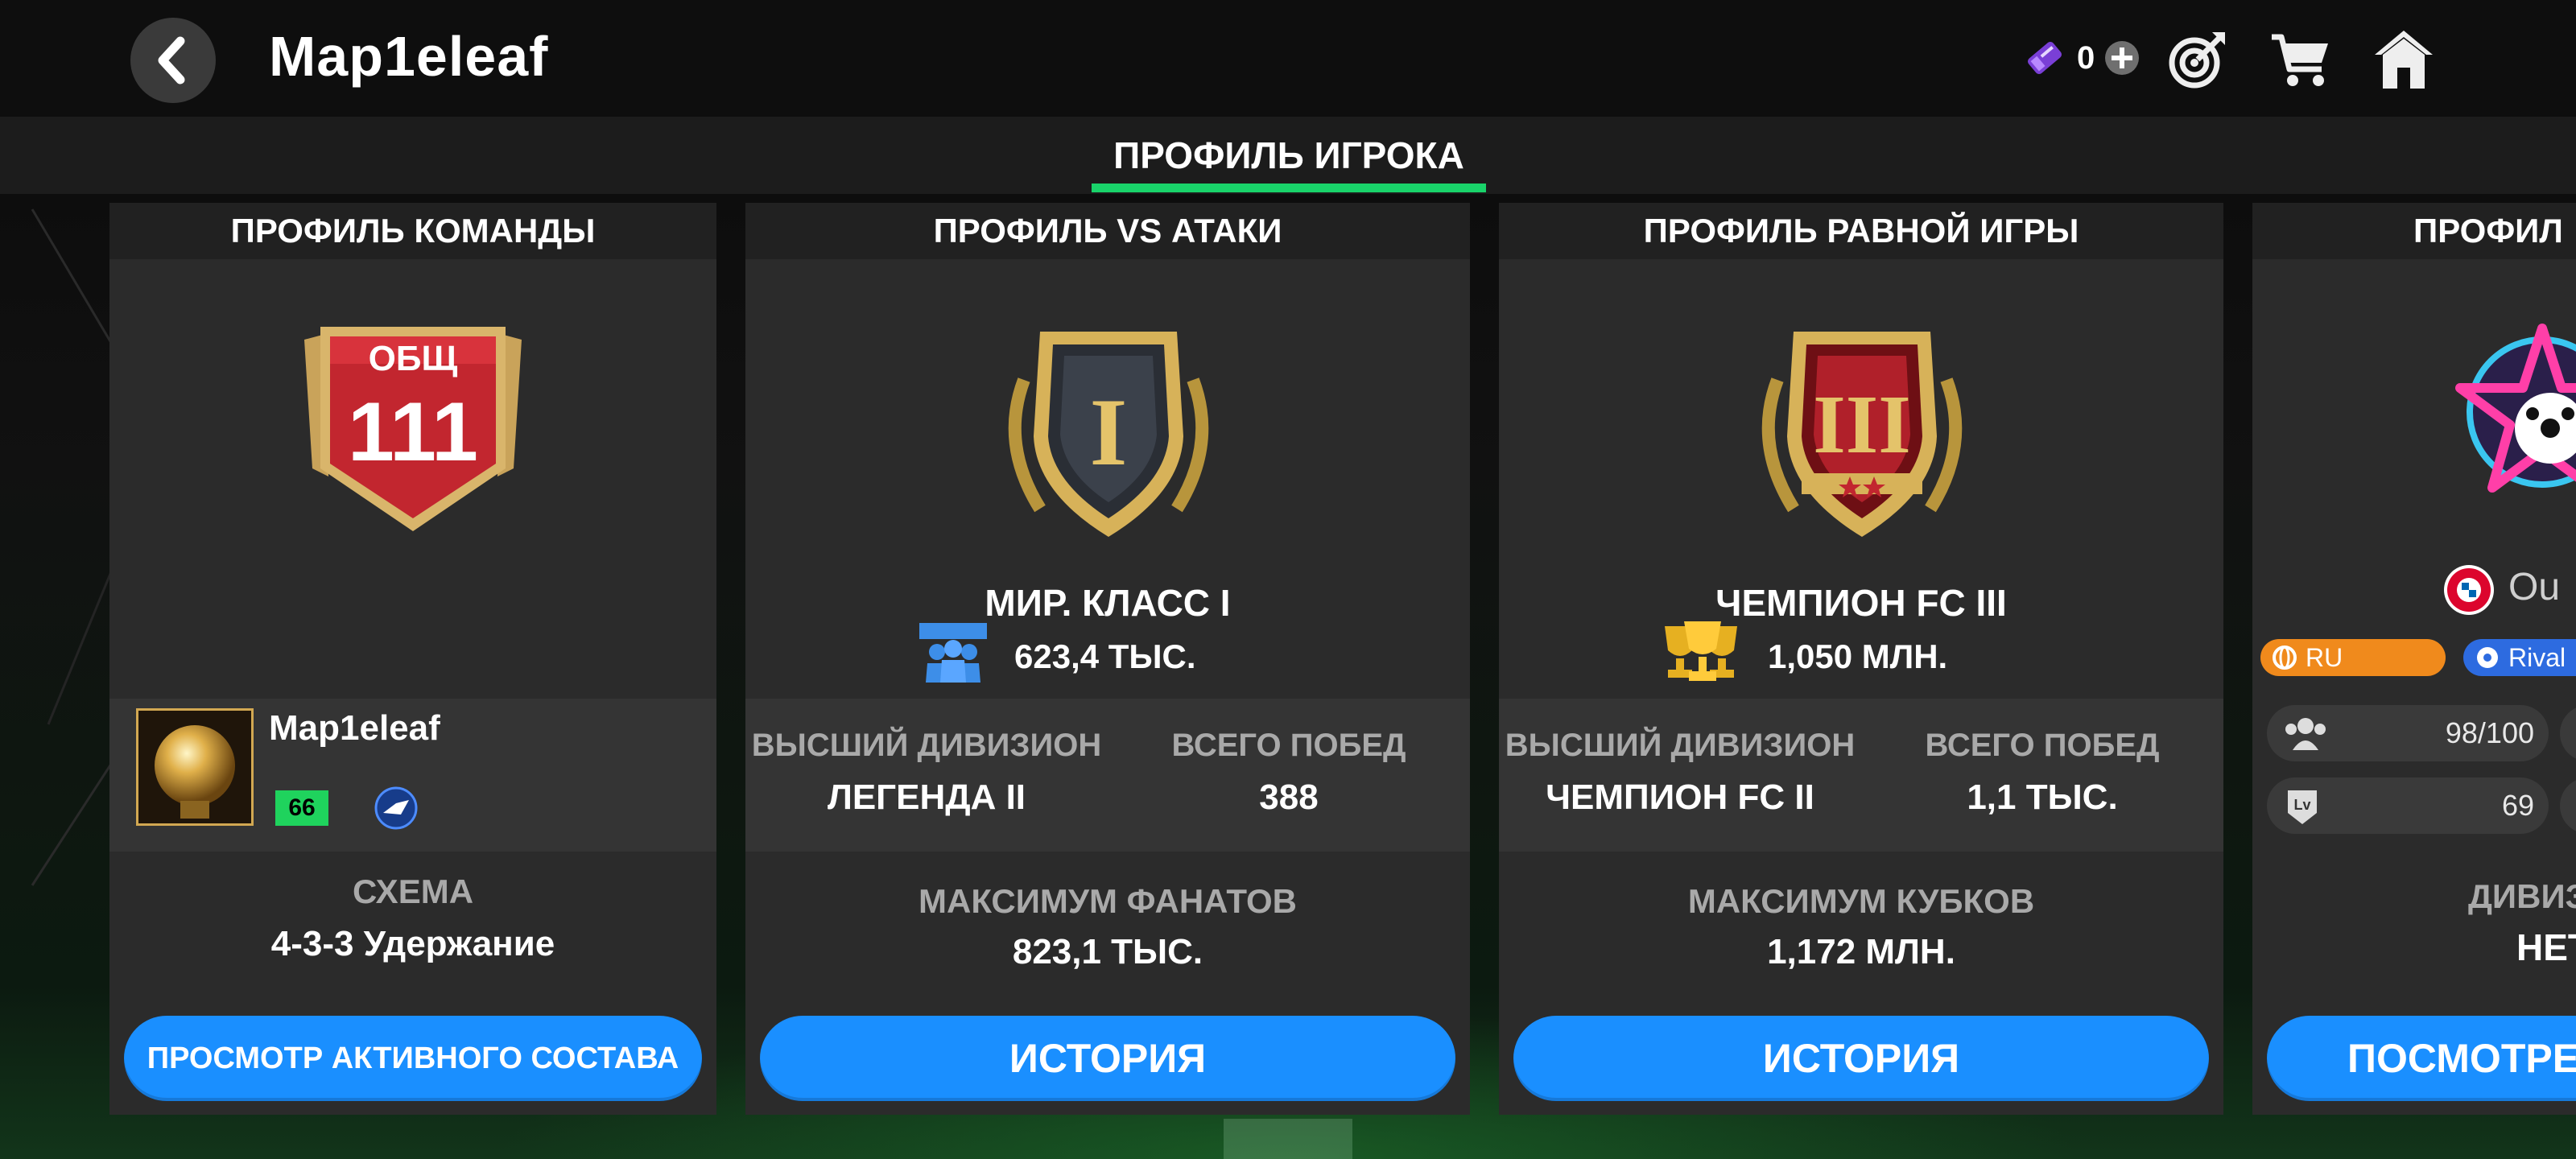 This screenshot has width=2576, height=1159. What do you see at coordinates (1858, 656) in the screenshot?
I see `trophies-count: 1,050 МЛН.` at bounding box center [1858, 656].